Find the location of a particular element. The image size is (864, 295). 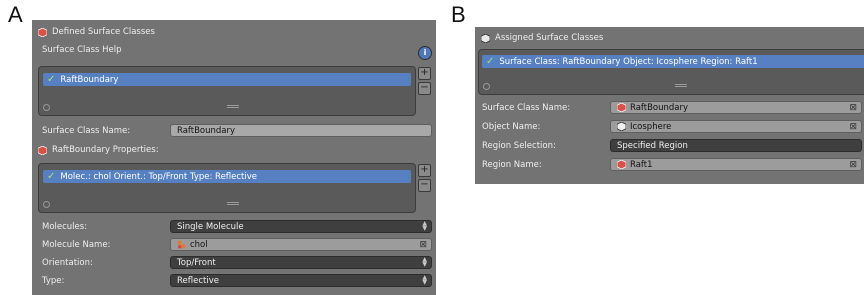

list-item-raftboundary: ✓ RaftBoundary is located at coordinates (227, 79).